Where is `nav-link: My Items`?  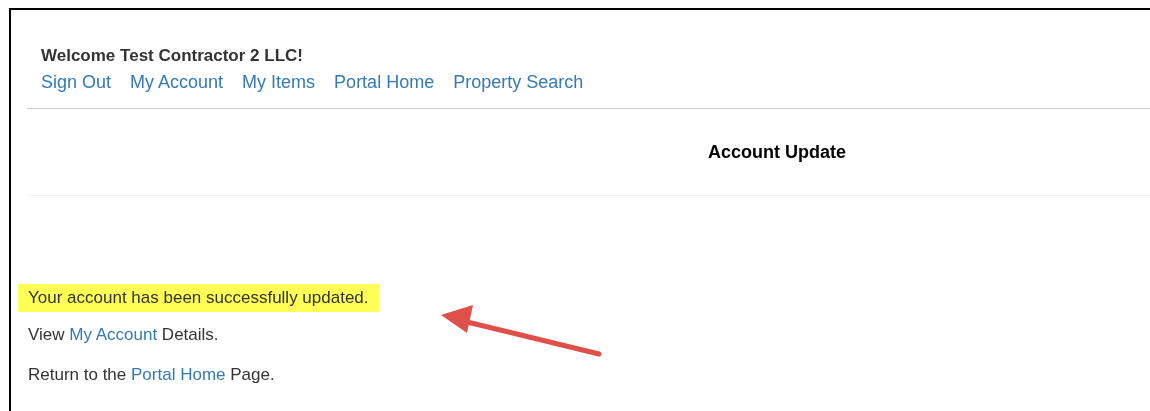 nav-link: My Items is located at coordinates (279, 82).